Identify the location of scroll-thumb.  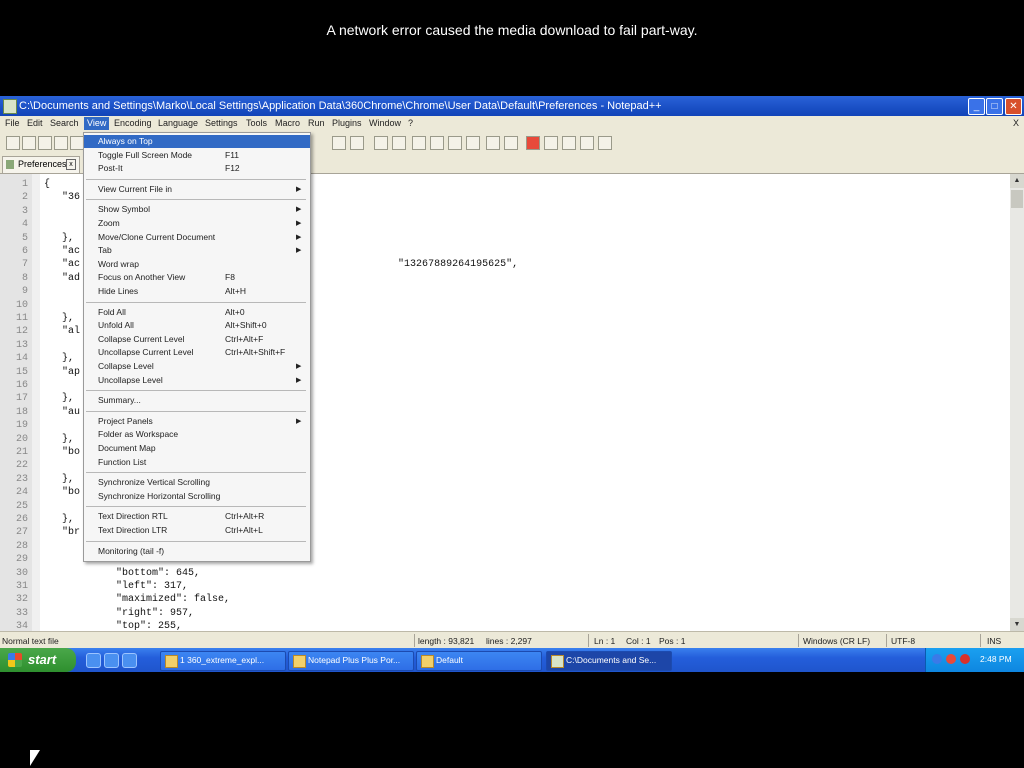
(1017, 199).